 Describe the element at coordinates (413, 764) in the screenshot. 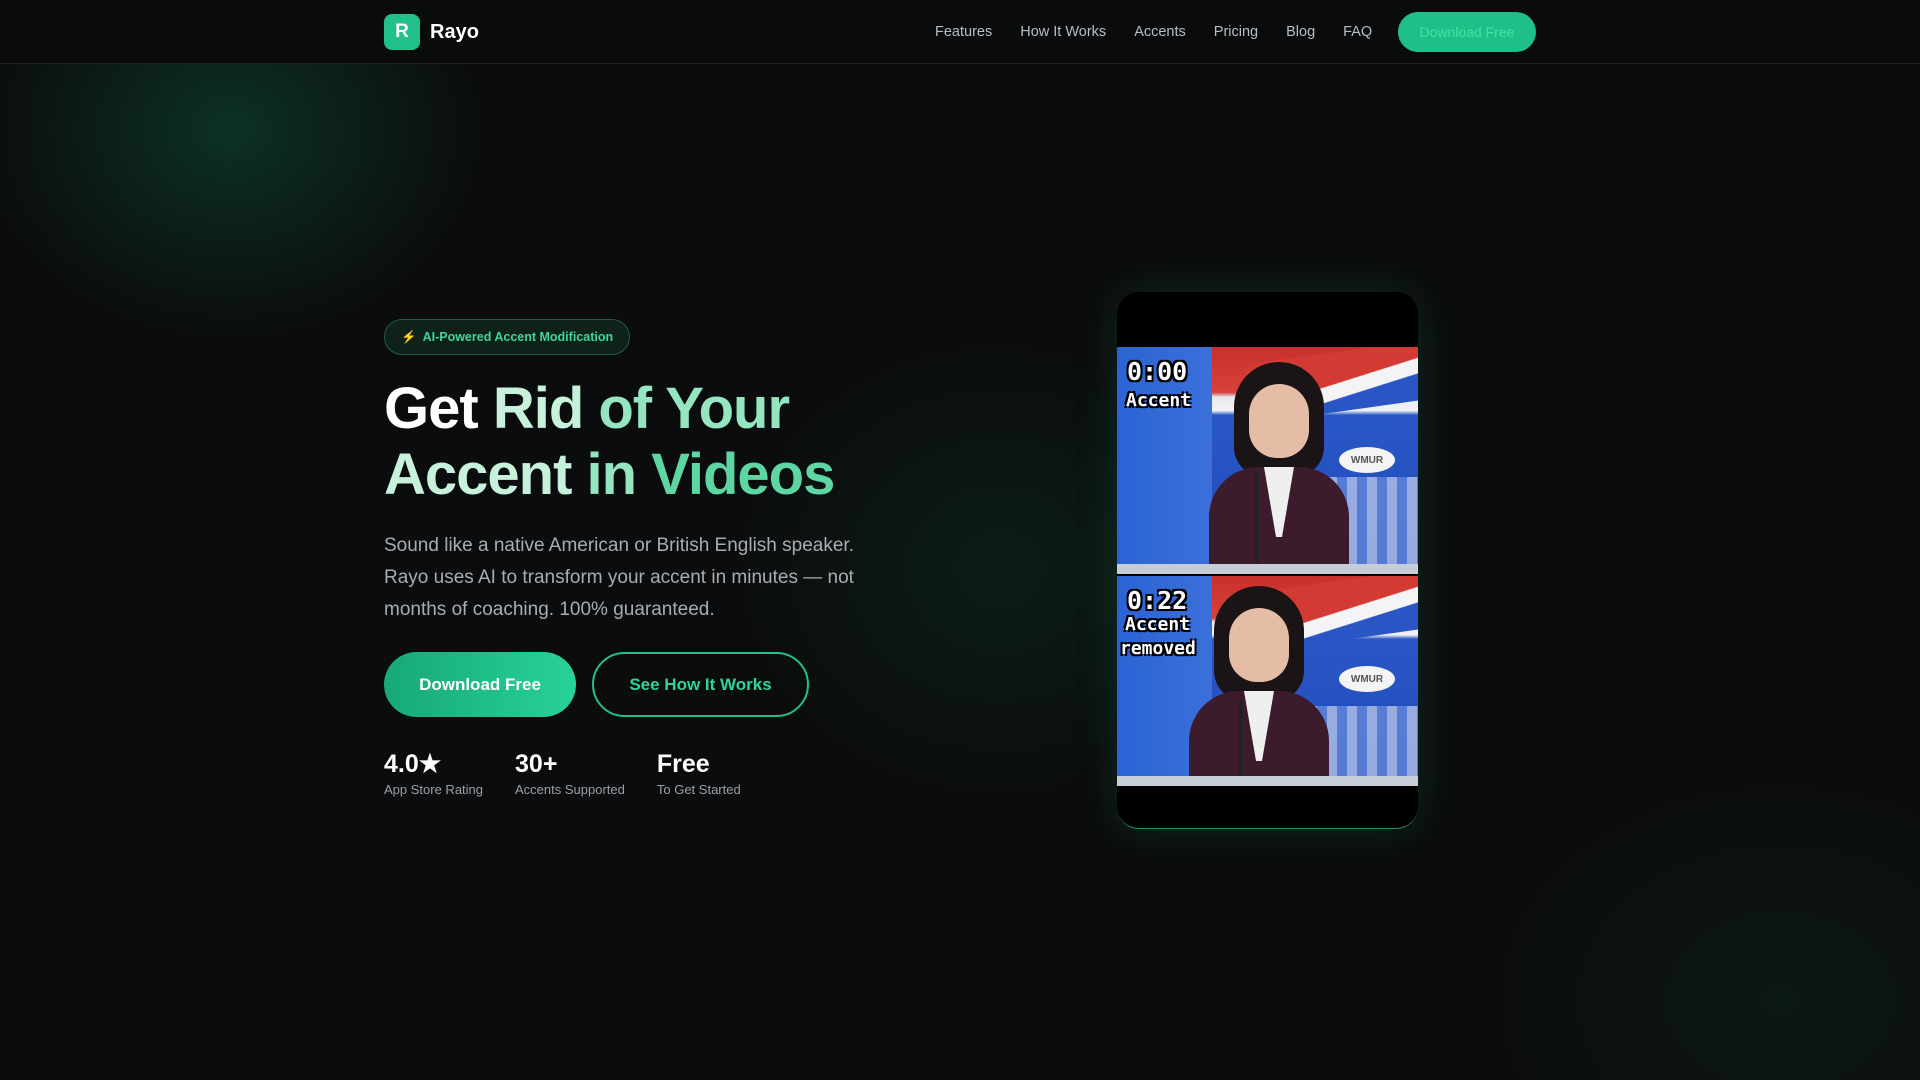

I see `stat-value: 4.0★` at that location.